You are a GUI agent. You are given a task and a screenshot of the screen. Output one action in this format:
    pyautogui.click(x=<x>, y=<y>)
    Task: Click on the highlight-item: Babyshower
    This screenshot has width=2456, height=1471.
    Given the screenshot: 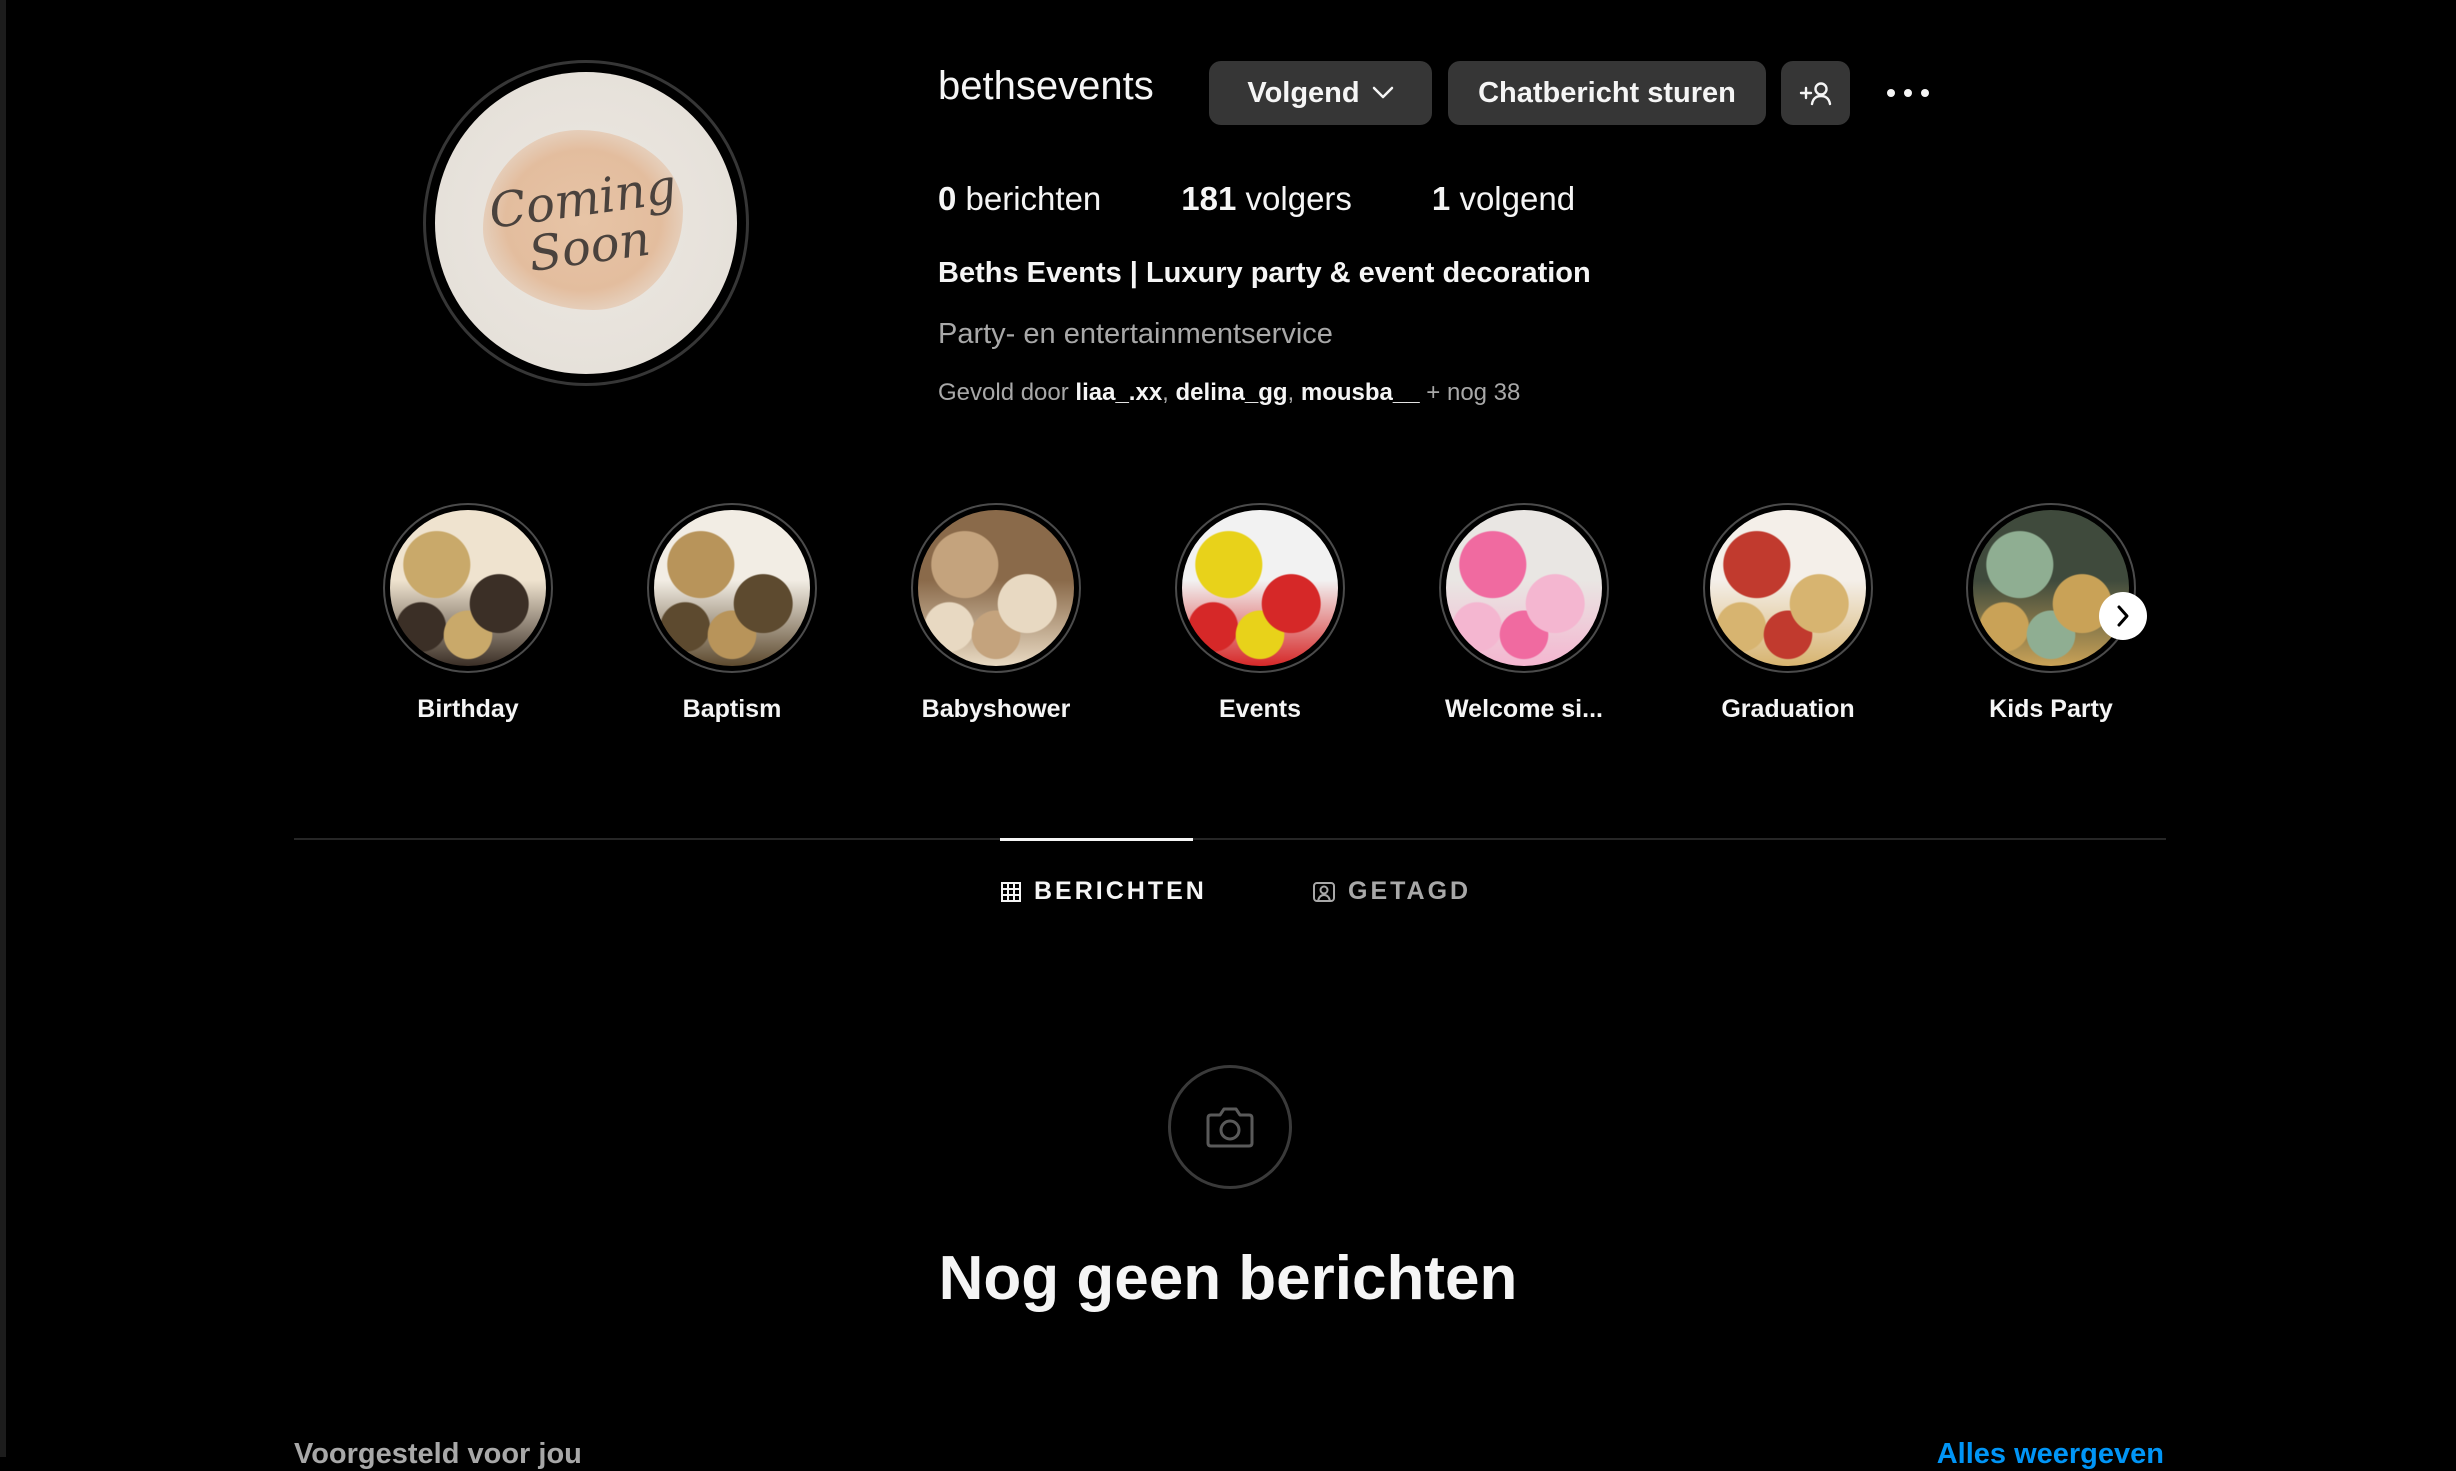 What is the action you would take?
    pyautogui.click(x=996, y=613)
    